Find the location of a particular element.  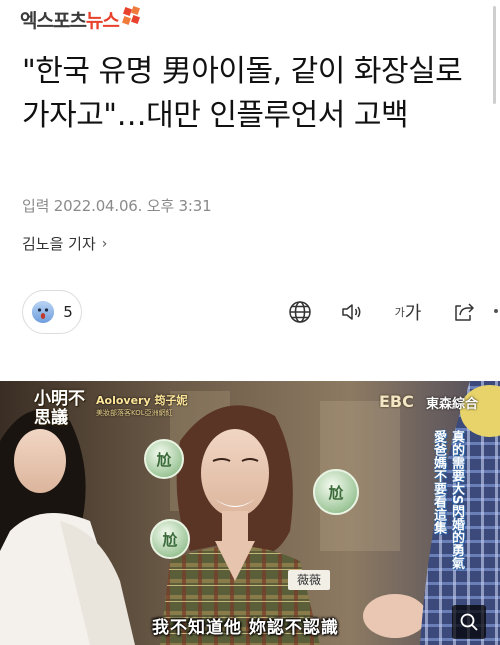

logo-main-text: 엑스포츠 is located at coordinates (53, 20).